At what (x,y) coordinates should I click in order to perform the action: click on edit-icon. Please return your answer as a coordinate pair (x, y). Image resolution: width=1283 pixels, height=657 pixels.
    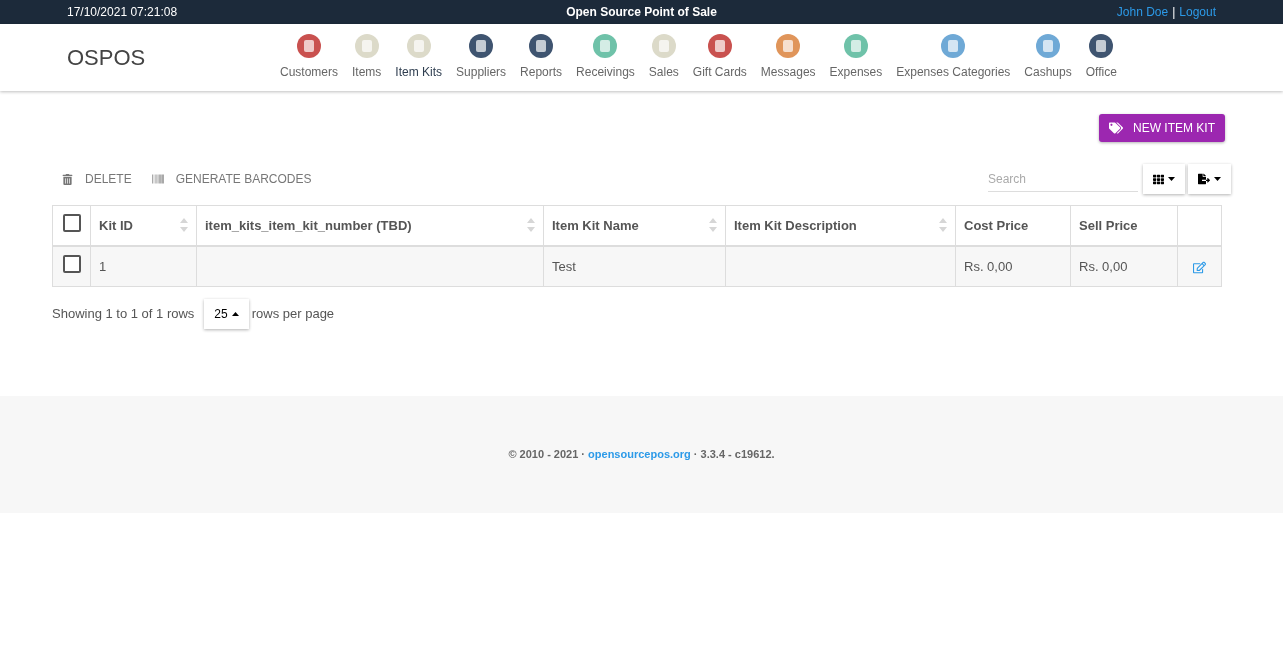
    Looking at the image, I should click on (1199, 267).